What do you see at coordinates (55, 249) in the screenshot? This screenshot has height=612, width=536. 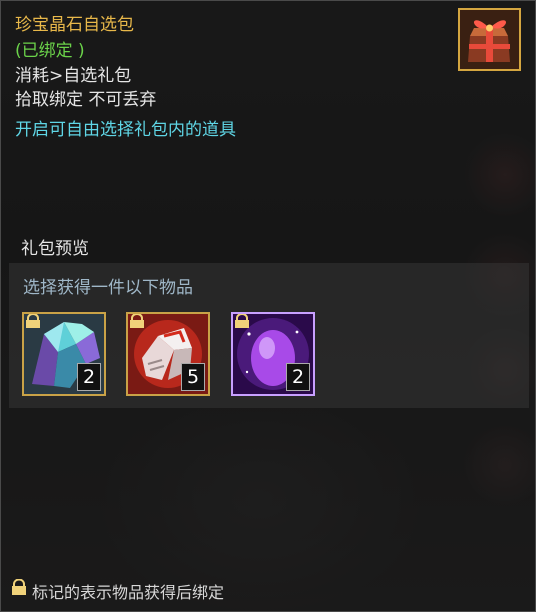 I see `preview-label: 礼包预览` at bounding box center [55, 249].